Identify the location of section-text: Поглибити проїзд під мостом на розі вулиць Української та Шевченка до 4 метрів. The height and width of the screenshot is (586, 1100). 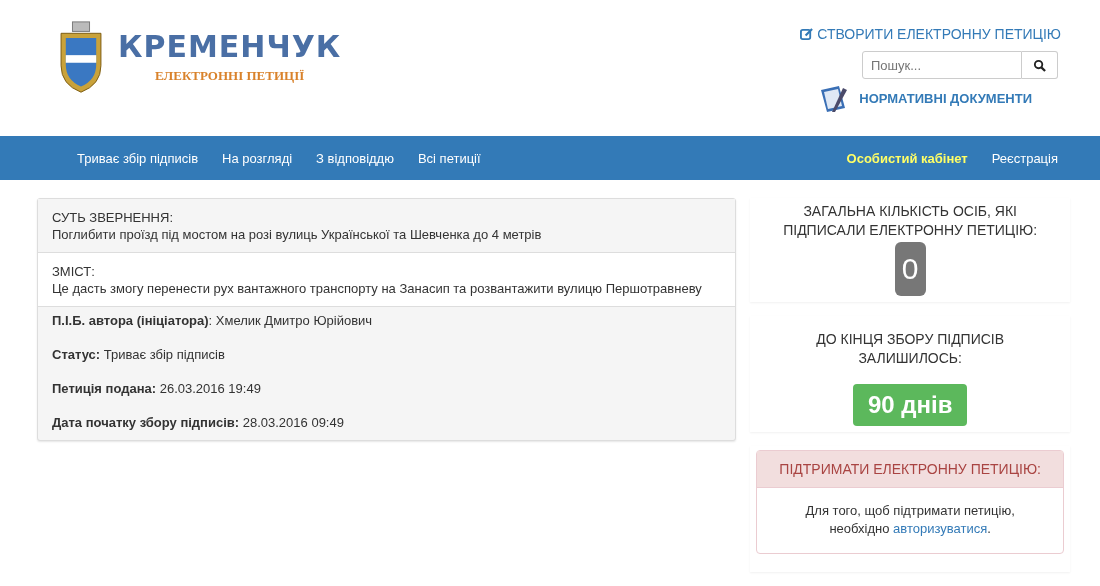
(297, 234).